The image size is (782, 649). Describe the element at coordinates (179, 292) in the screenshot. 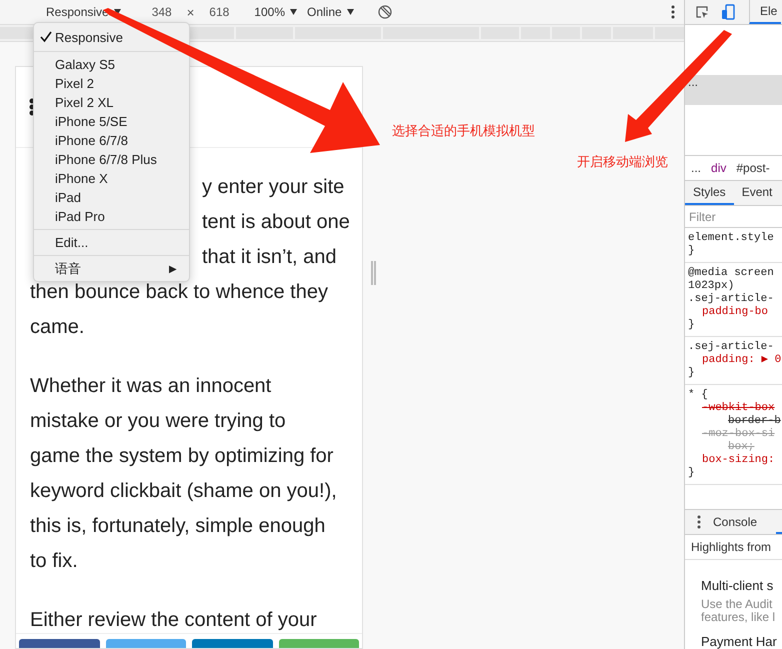

I see `paragraph-line: then bounce back to whence they` at that location.